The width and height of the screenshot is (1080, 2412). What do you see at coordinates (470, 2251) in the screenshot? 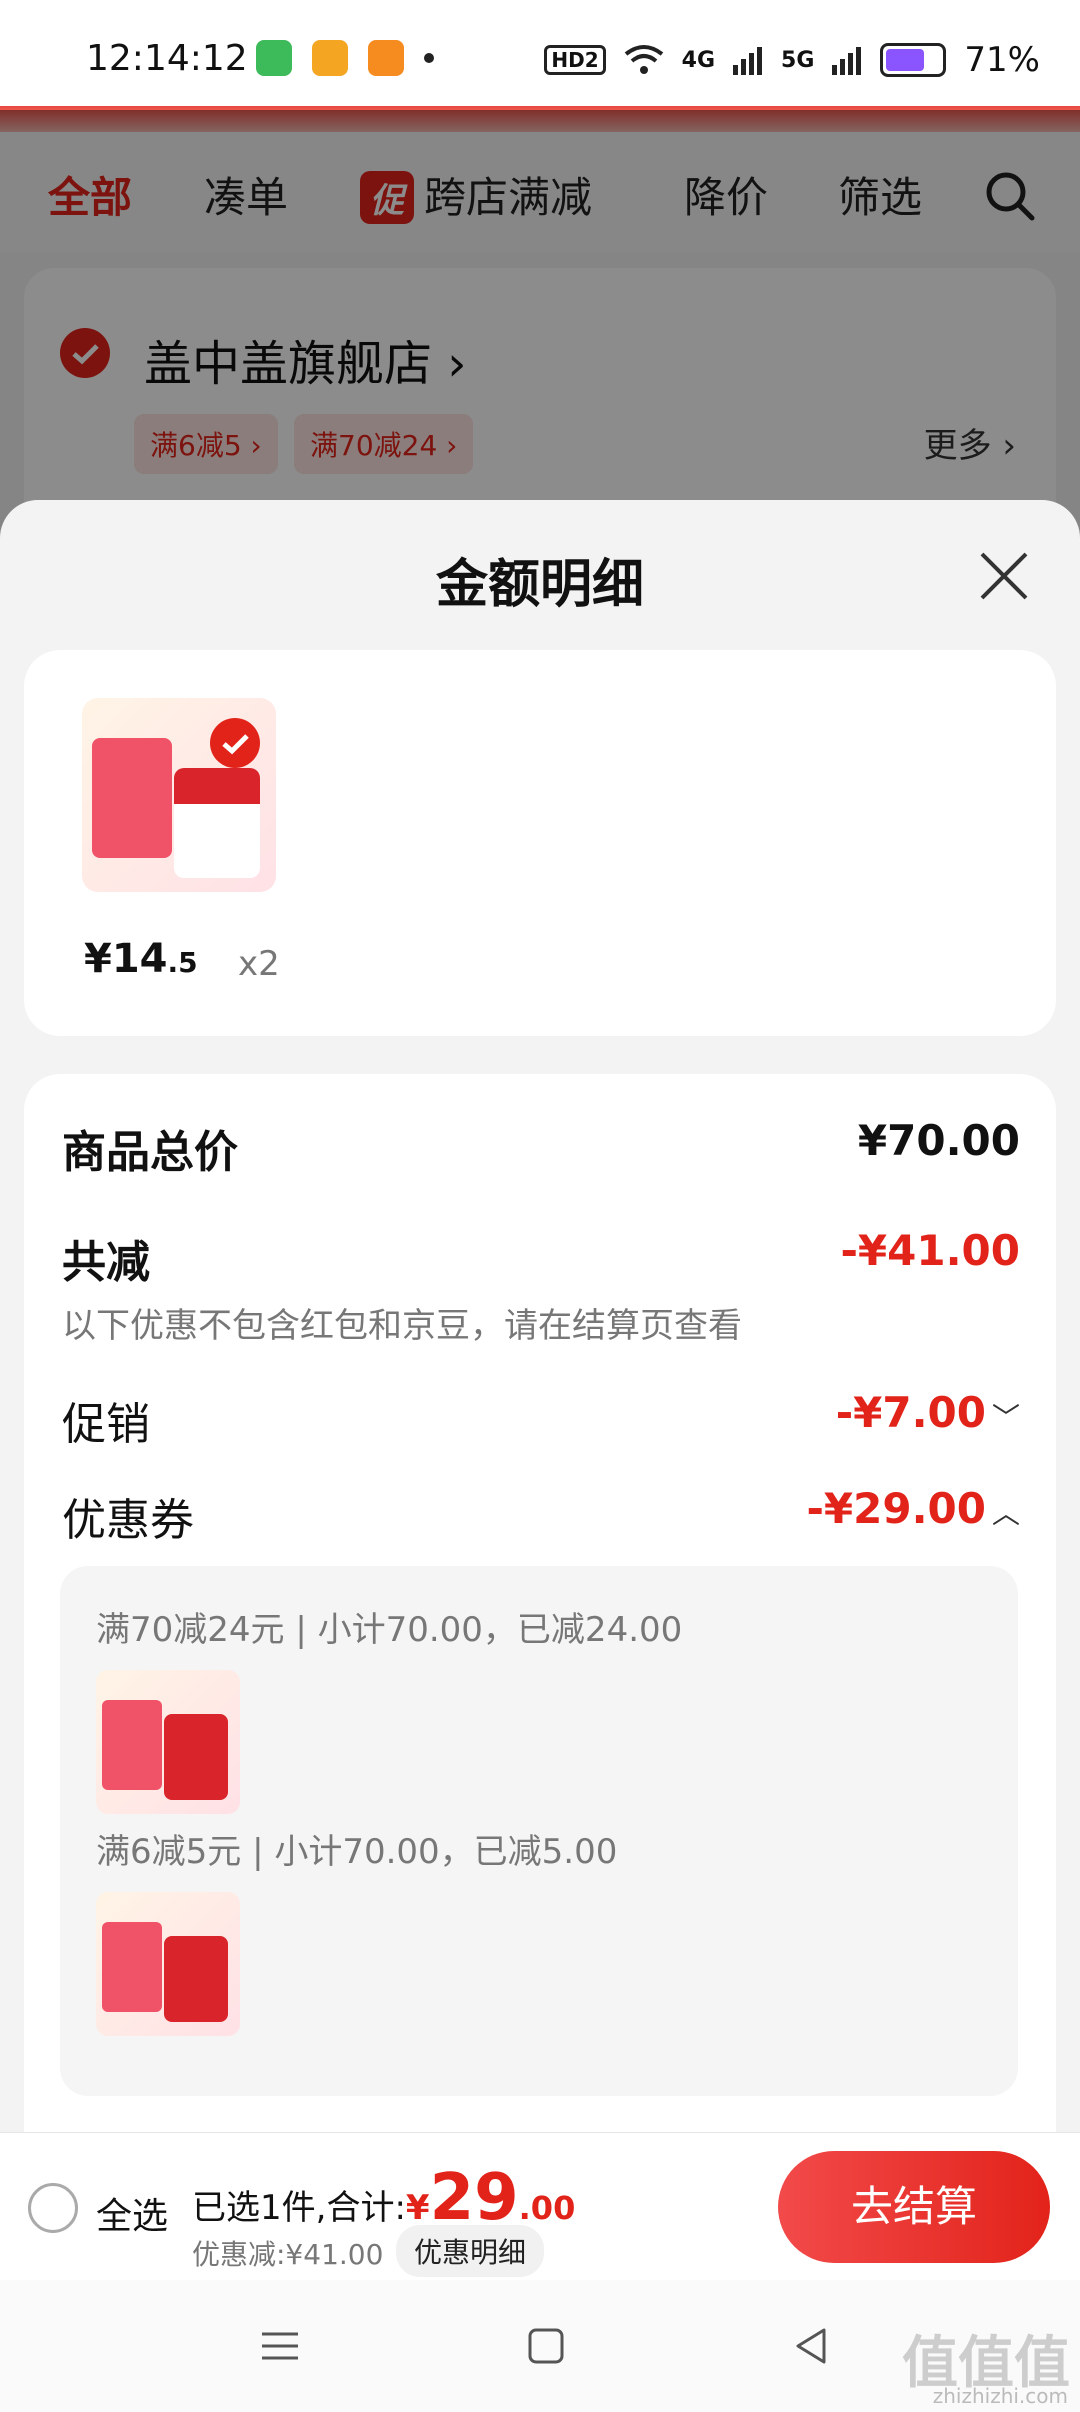
I see `discount-detail-button: 优惠明细` at bounding box center [470, 2251].